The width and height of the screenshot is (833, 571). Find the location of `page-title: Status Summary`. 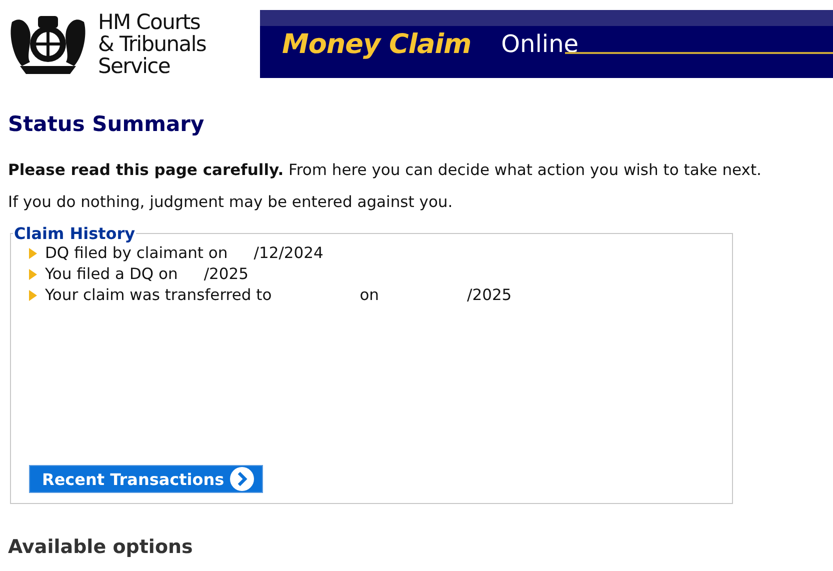

page-title: Status Summary is located at coordinates (107, 124).